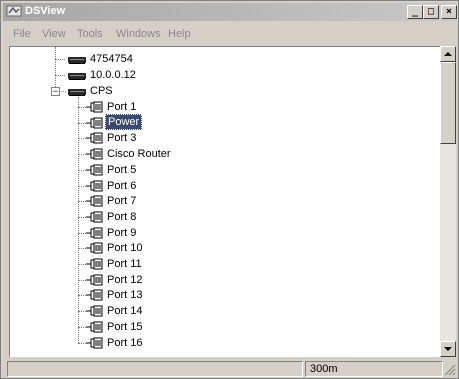 This screenshot has height=379, width=459. Describe the element at coordinates (113, 75) in the screenshot. I see `tree-item-label: 10.0.0.12` at that location.